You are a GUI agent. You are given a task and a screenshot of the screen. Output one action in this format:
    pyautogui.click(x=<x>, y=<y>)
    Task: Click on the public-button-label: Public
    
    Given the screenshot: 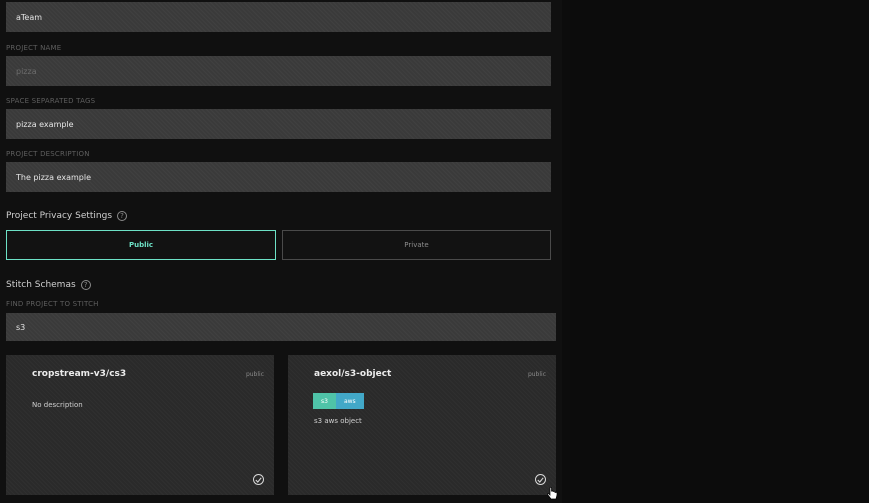 What is the action you would take?
    pyautogui.click(x=141, y=245)
    